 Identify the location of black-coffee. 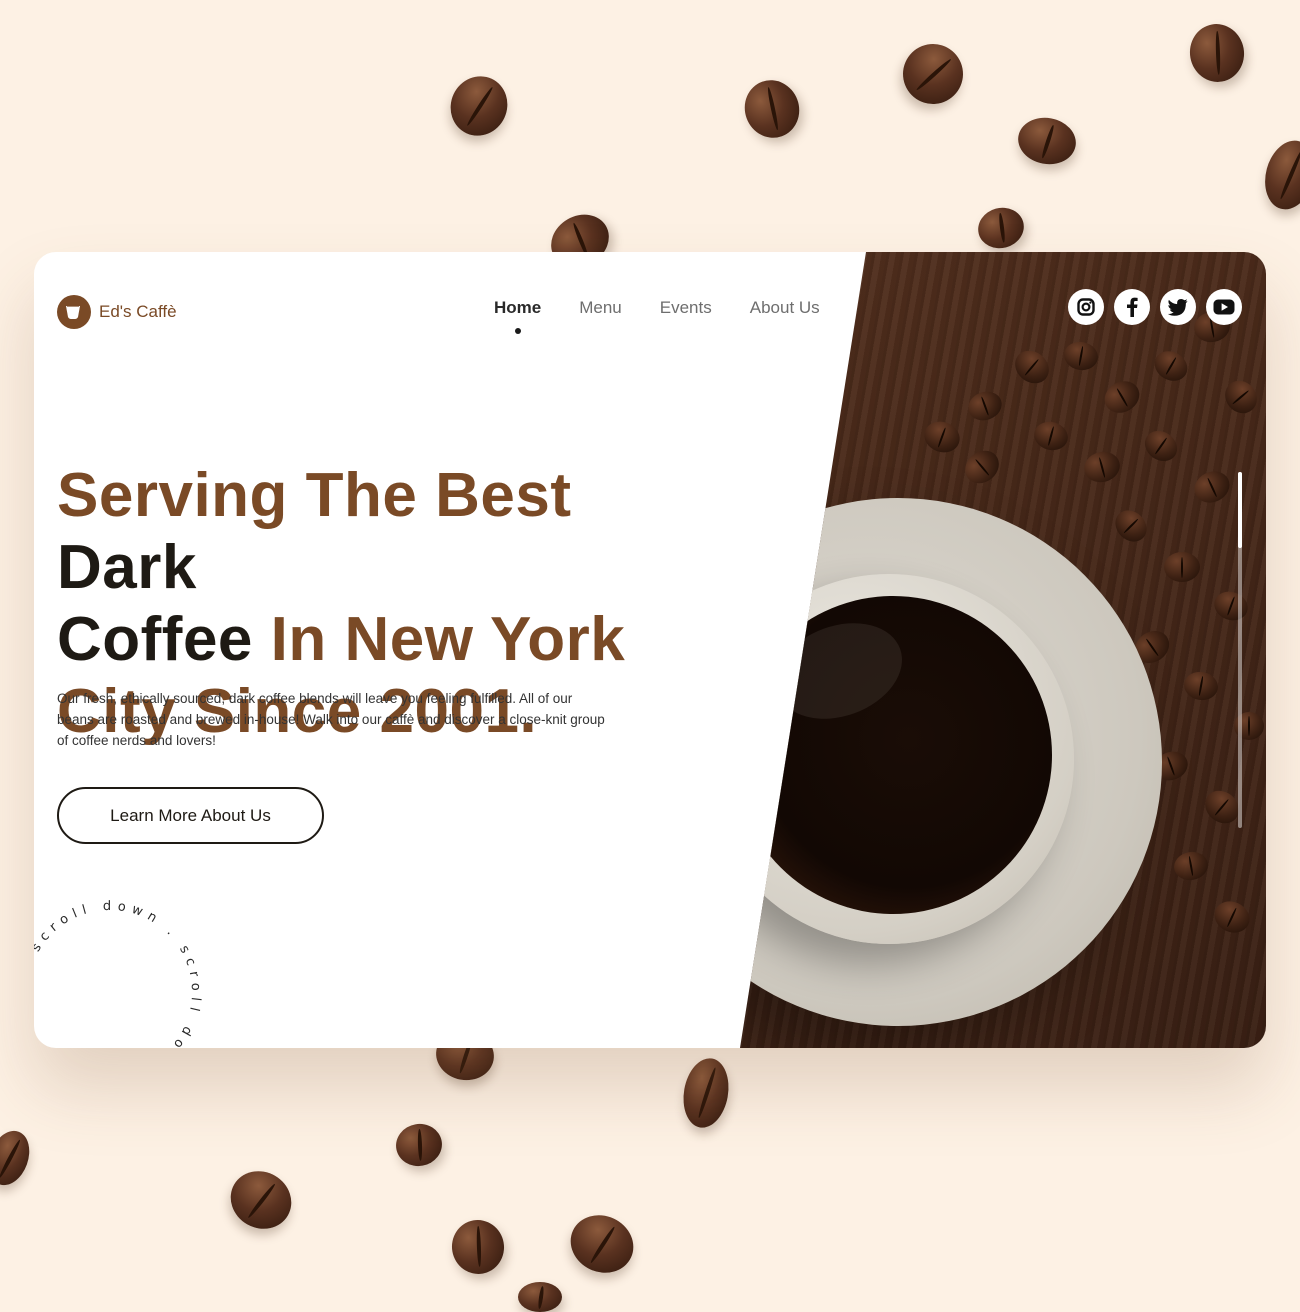
(896, 755).